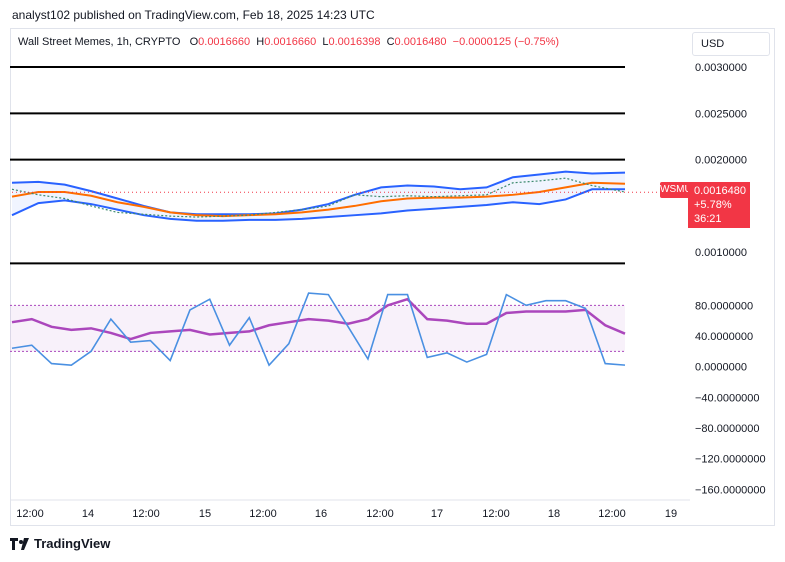 This screenshot has height=562, width=785. I want to click on brand-name: TradingView, so click(72, 543).